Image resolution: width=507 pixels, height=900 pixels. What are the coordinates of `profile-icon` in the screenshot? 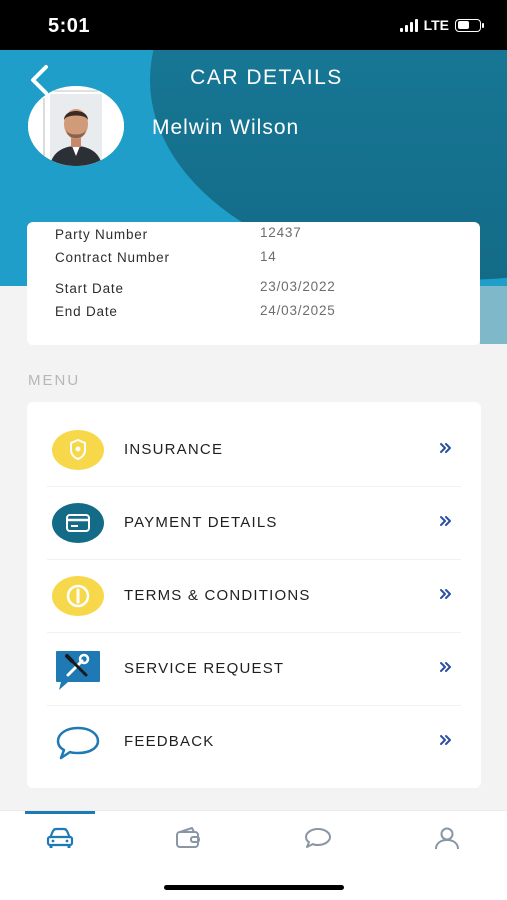 It's located at (447, 838).